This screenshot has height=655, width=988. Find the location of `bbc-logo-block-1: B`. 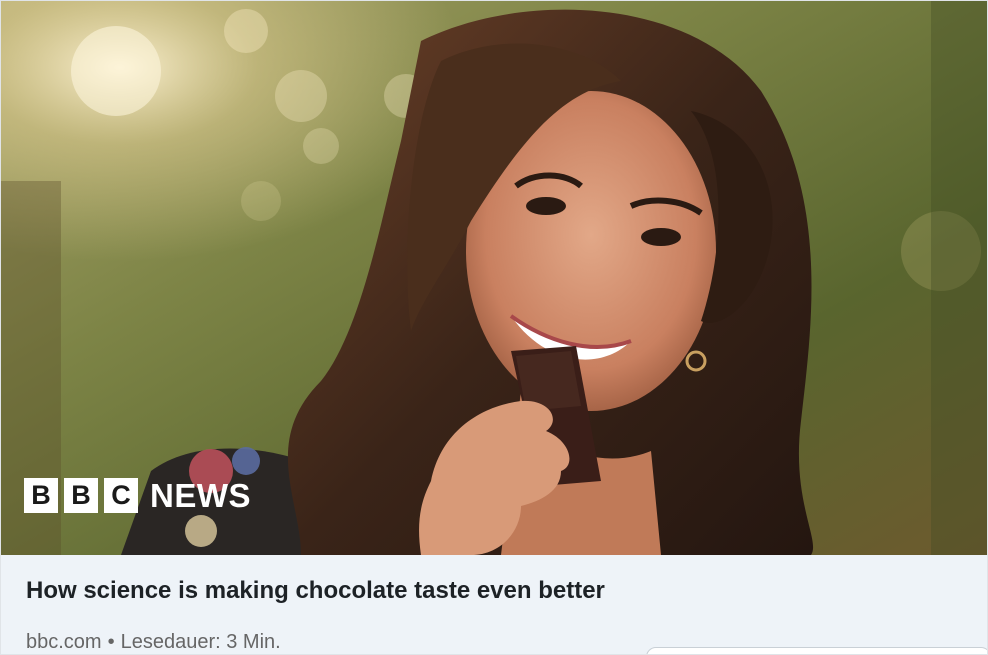

bbc-logo-block-1: B is located at coordinates (41, 495).